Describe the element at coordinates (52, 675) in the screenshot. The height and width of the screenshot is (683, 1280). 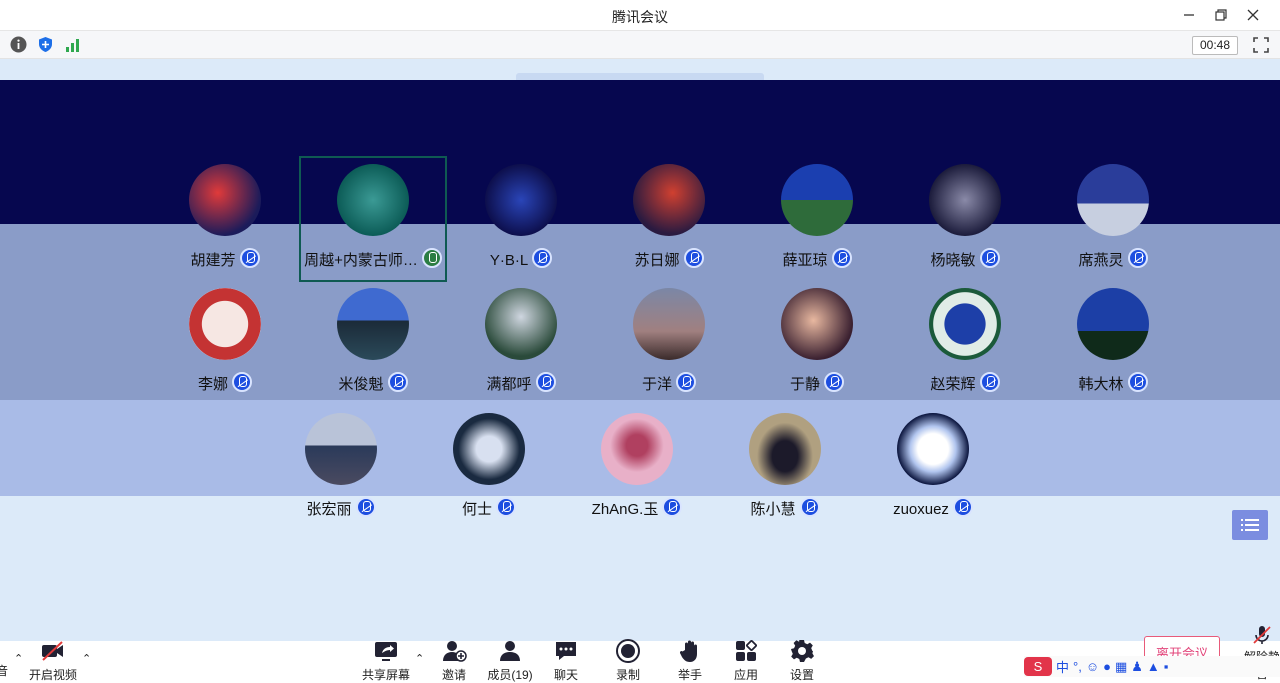
I see `video-button-label: 开启视频` at that location.